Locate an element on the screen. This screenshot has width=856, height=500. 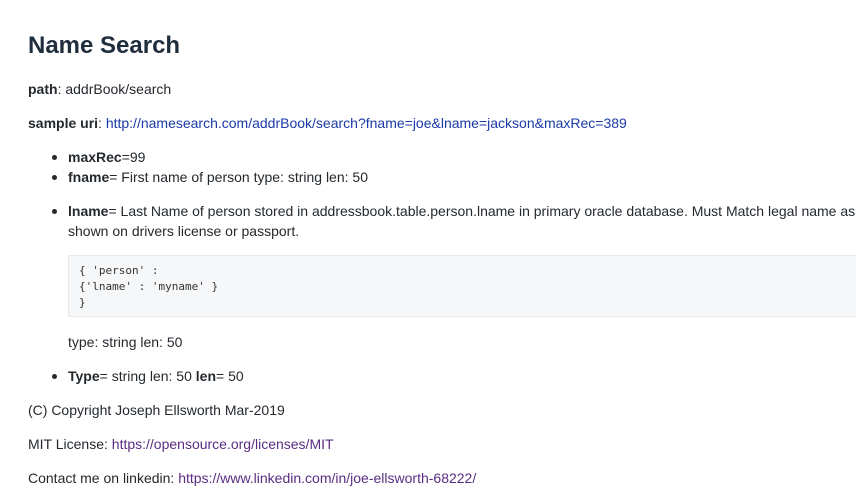
param-name: fname is located at coordinates (89, 177).